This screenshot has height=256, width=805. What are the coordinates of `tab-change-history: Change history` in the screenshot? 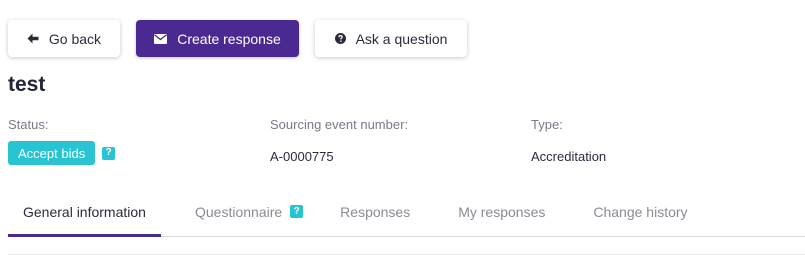 It's located at (640, 211).